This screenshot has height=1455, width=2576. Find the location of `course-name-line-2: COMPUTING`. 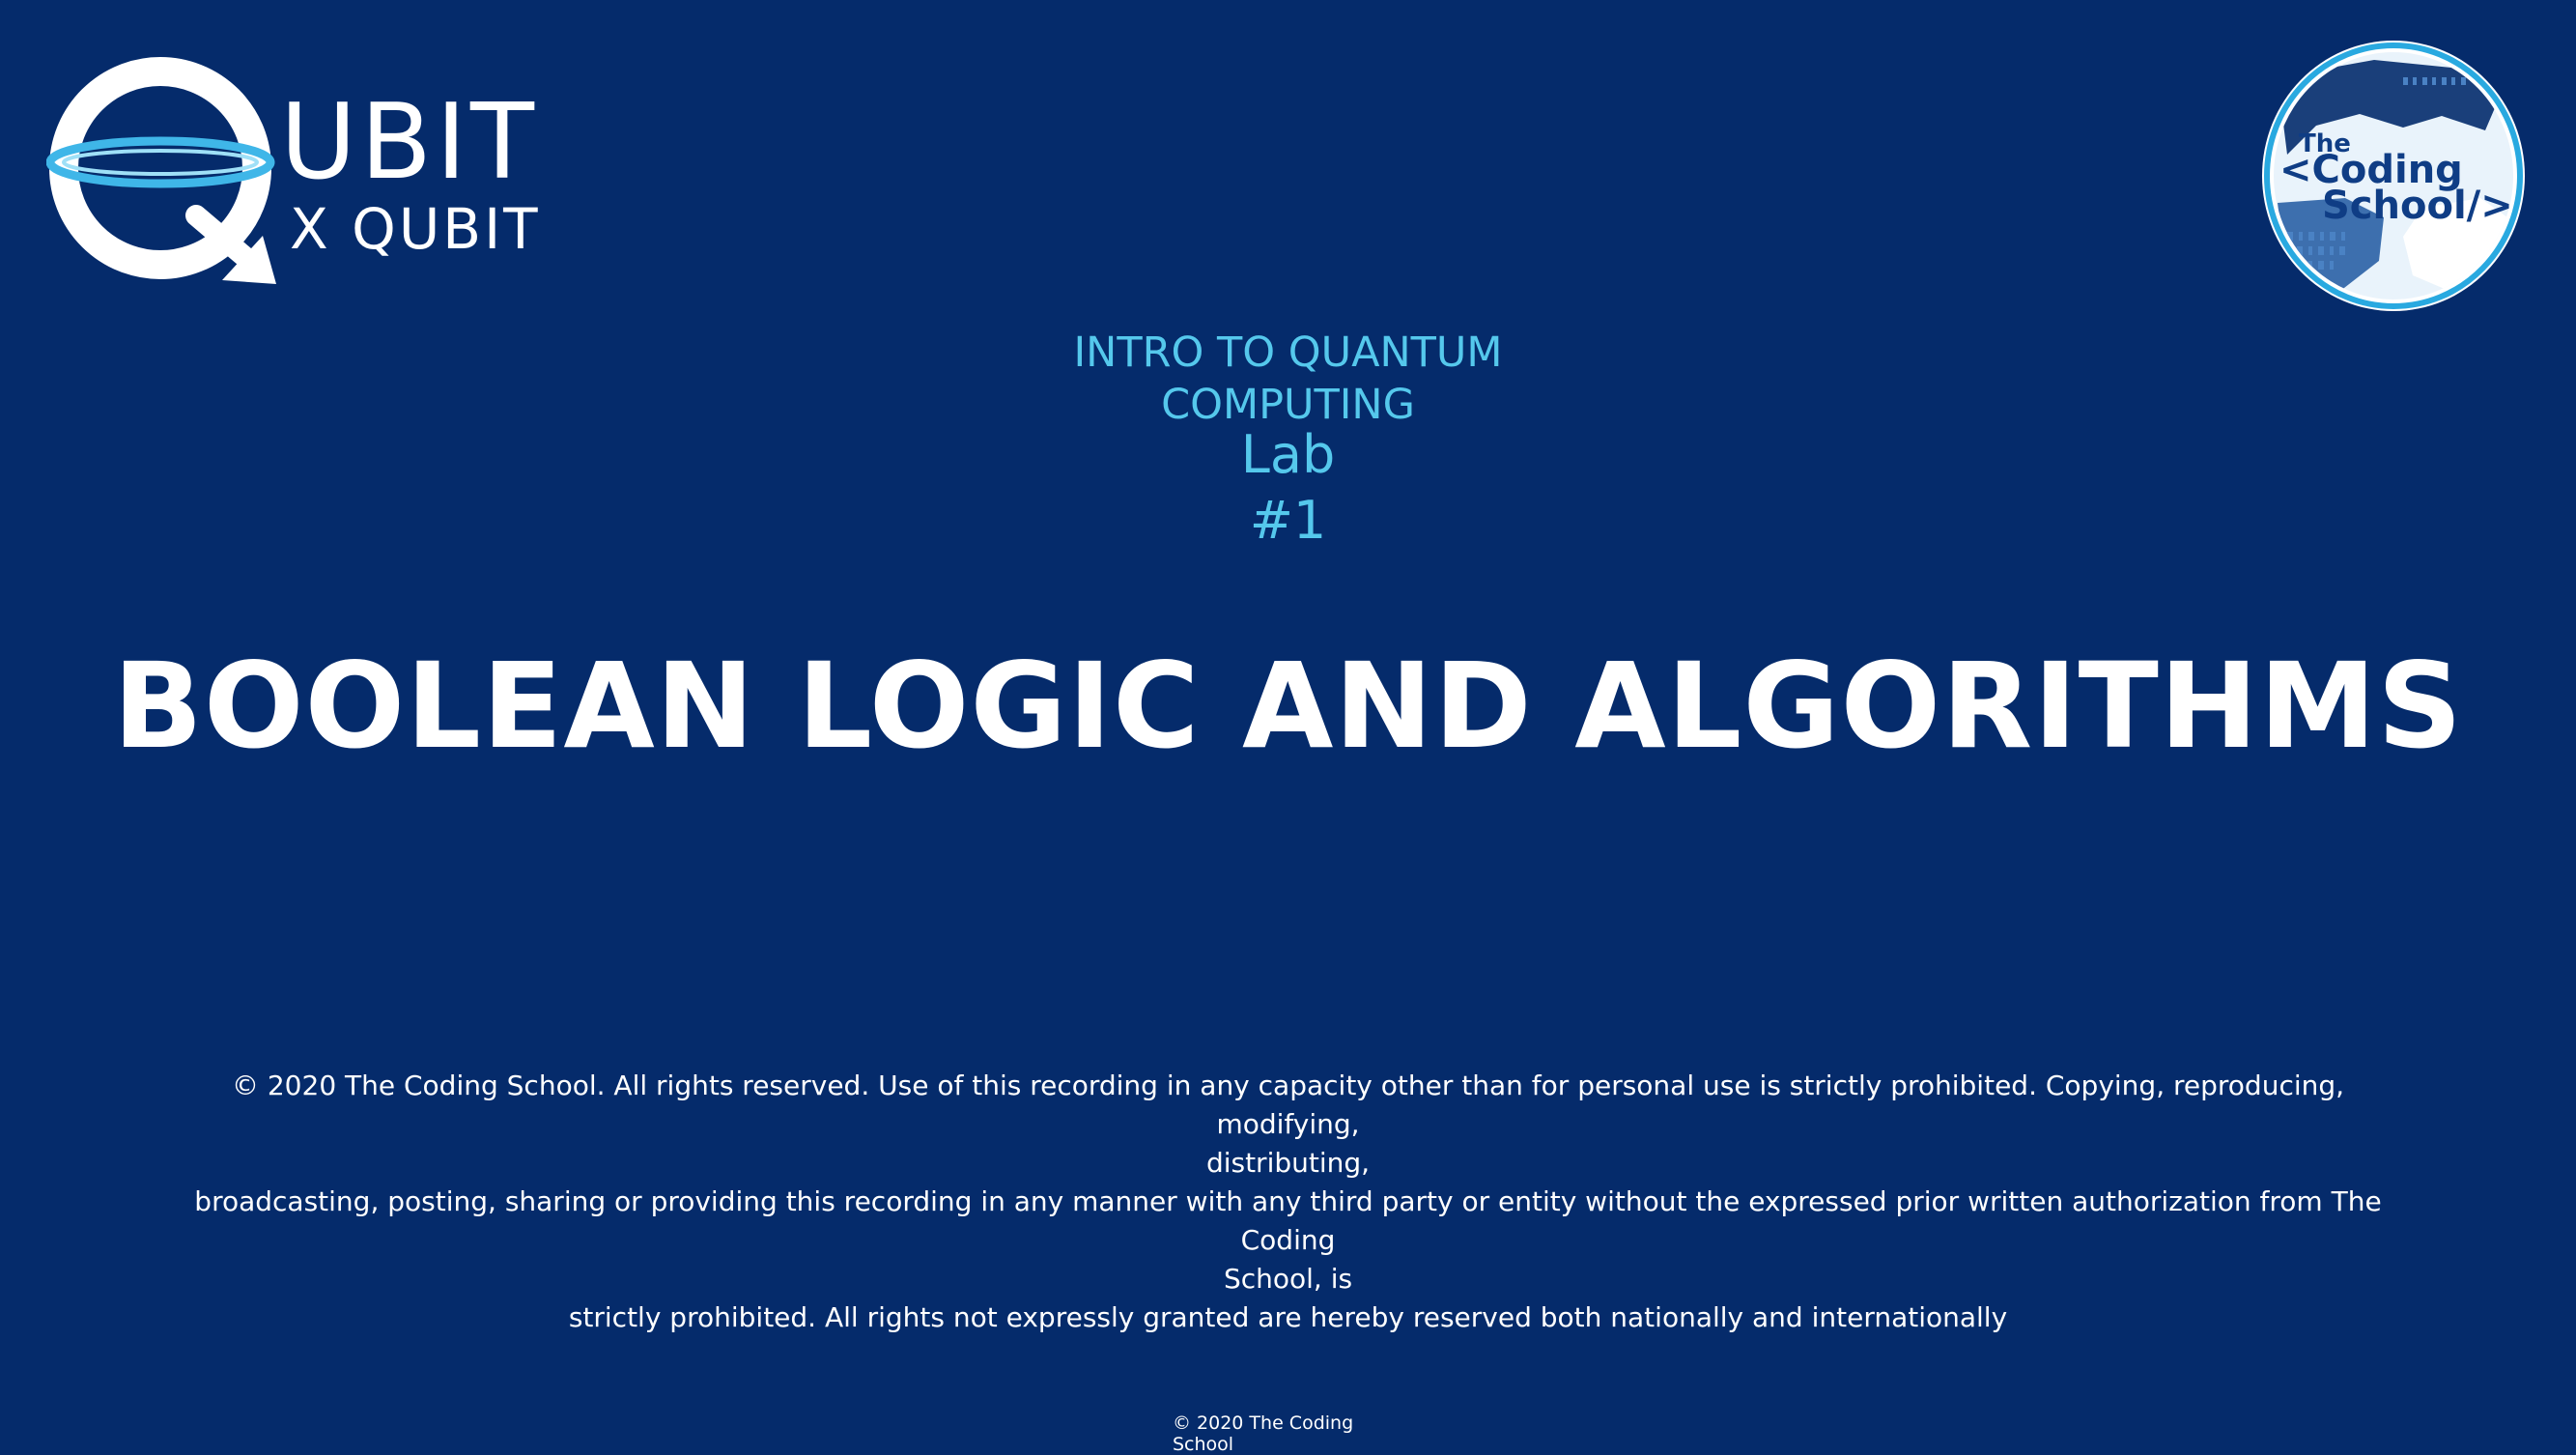

course-name-line-2: COMPUTING is located at coordinates (1288, 405).